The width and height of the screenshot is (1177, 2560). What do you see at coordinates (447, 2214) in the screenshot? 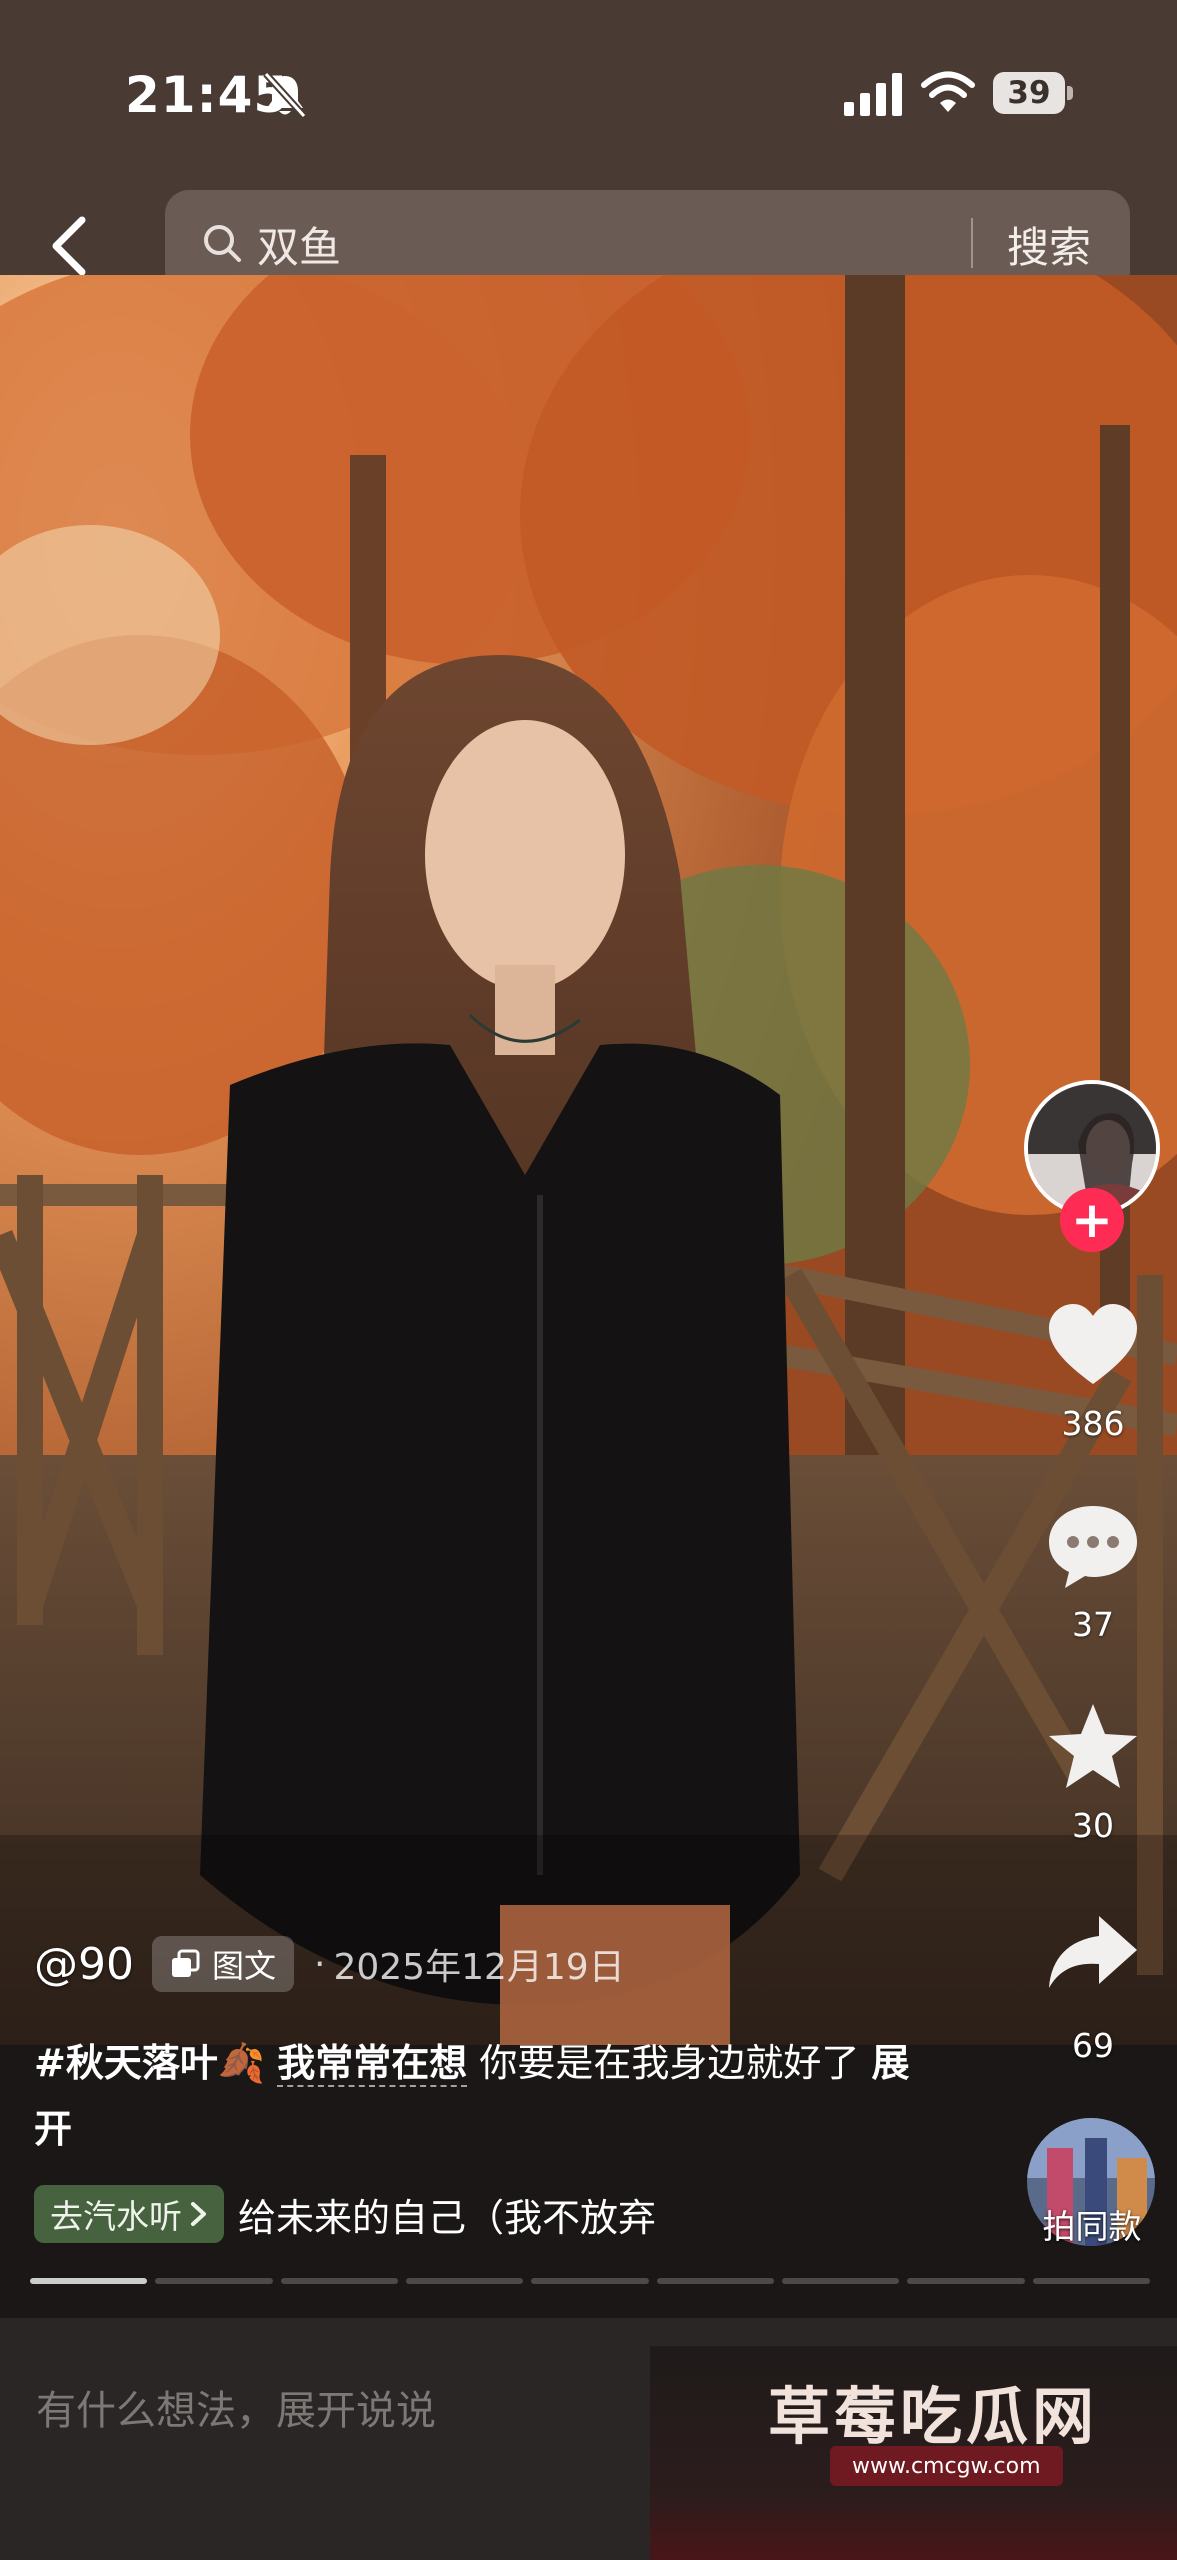
I see `music-title: 给未来的自己（我不放弃` at bounding box center [447, 2214].